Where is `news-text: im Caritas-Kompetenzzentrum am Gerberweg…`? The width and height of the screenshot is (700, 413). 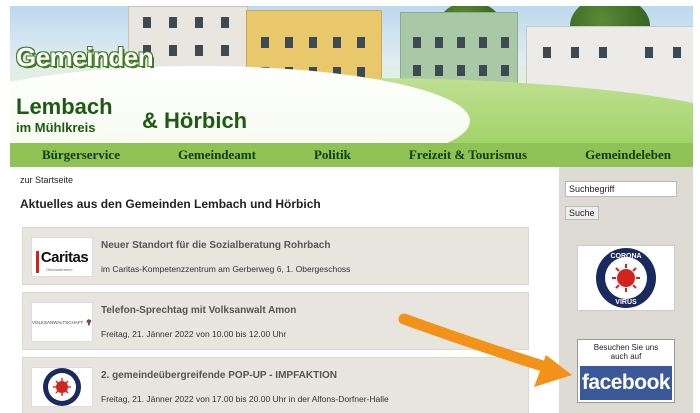 news-text: im Caritas-Kompetenzzentrum am Gerberweg… is located at coordinates (226, 269).